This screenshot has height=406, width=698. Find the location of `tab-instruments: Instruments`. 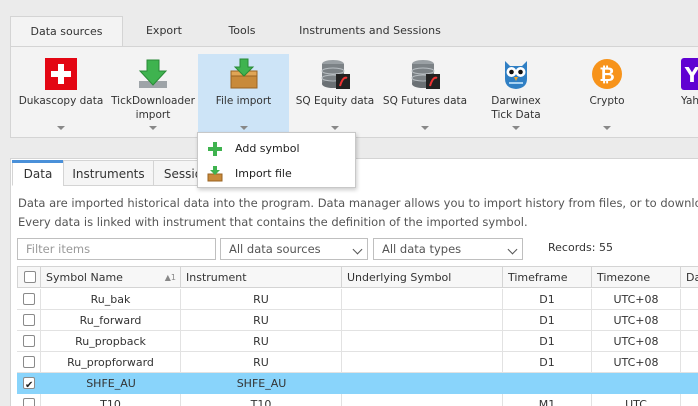

tab-instruments: Instruments is located at coordinates (108, 173).